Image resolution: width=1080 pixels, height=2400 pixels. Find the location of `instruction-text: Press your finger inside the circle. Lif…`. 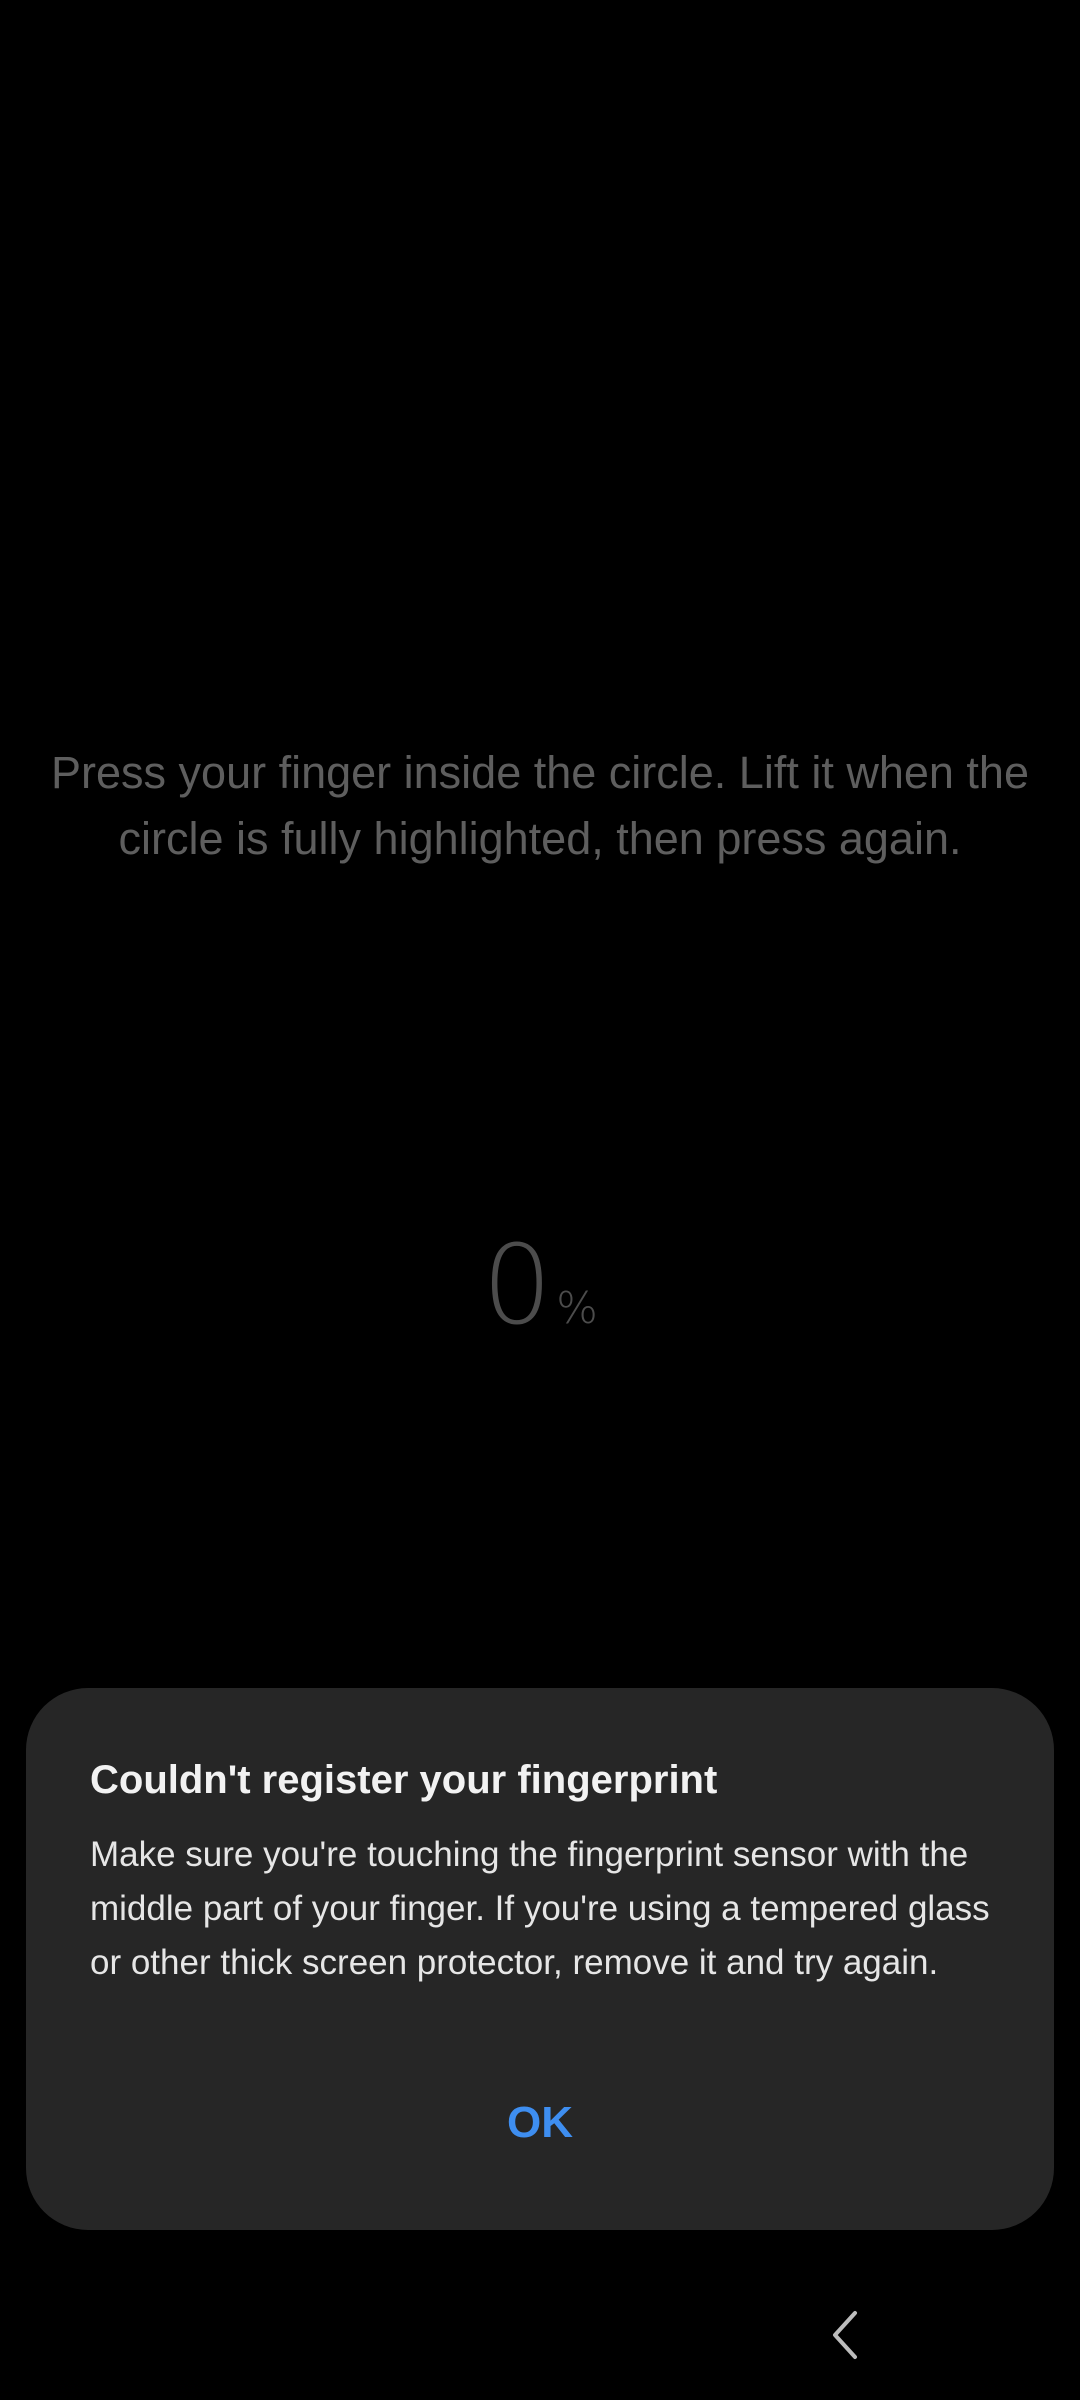

instruction-text: Press your finger inside the circle. Lif… is located at coordinates (540, 805).